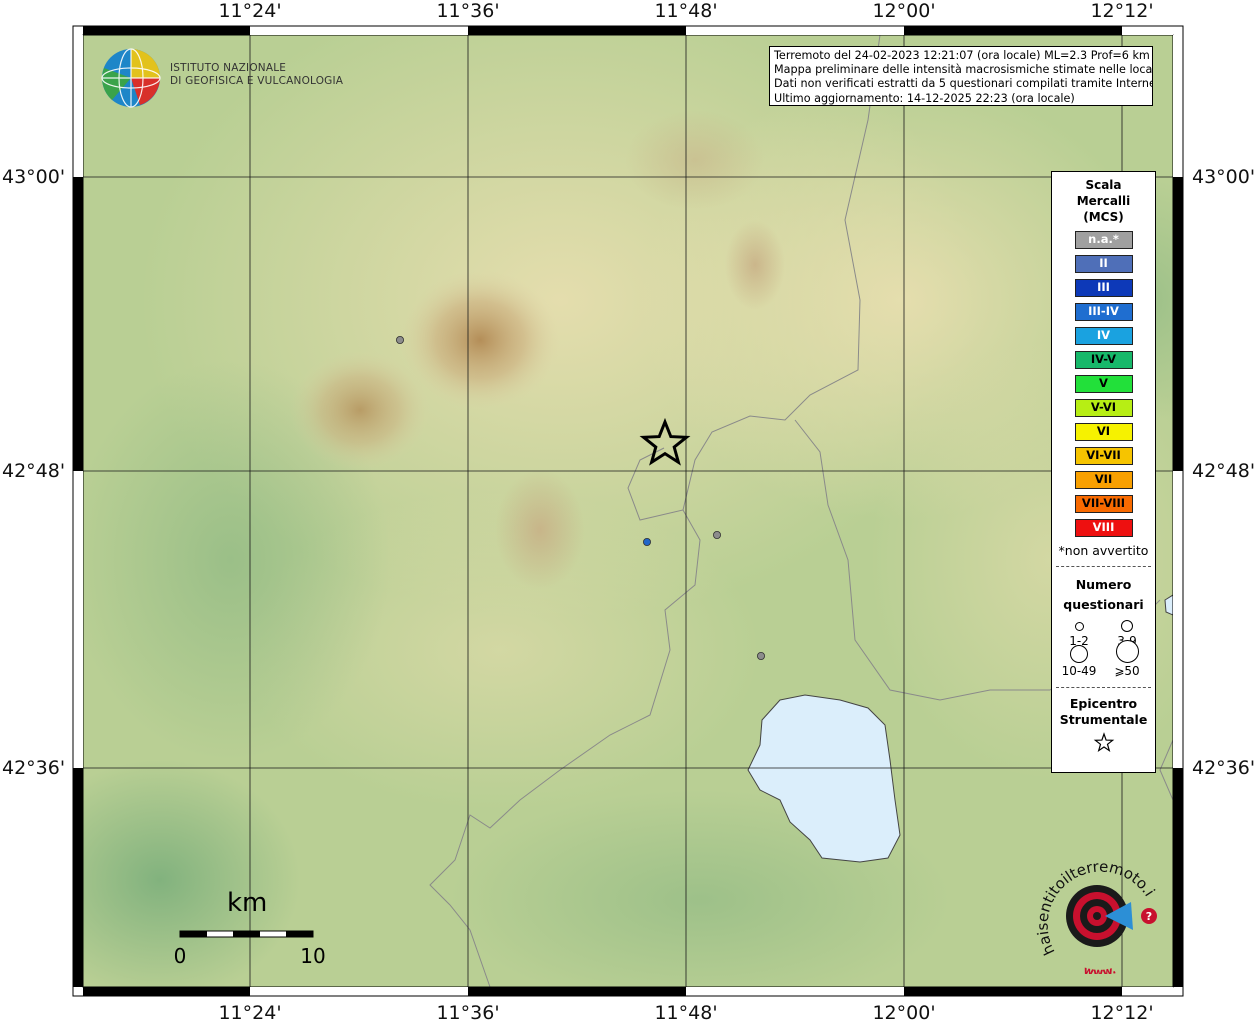 The height and width of the screenshot is (1024, 1256). What do you see at coordinates (247, 903) in the screenshot?
I see `scalebar-unit: km` at bounding box center [247, 903].